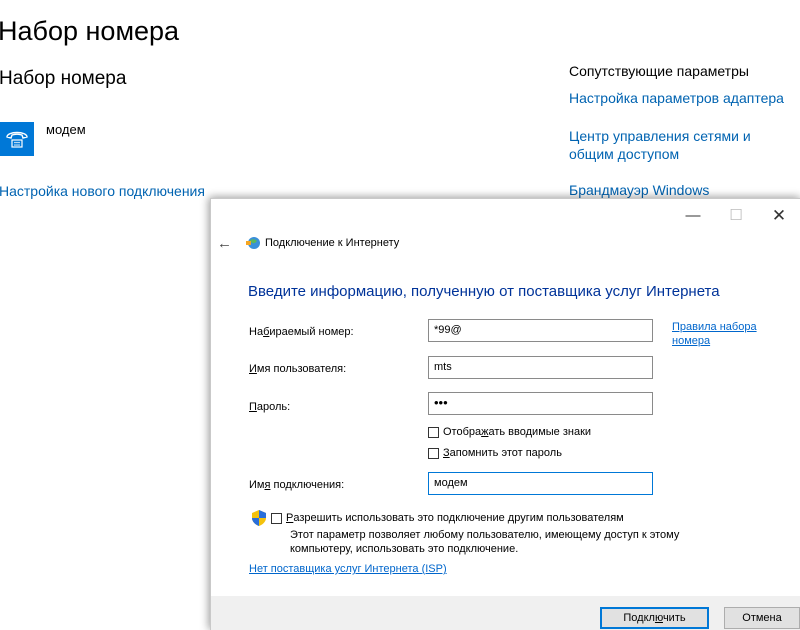 Image resolution: width=800 pixels, height=630 pixels. Describe the element at coordinates (66, 129) in the screenshot. I see `connection-modem-label: модем` at that location.